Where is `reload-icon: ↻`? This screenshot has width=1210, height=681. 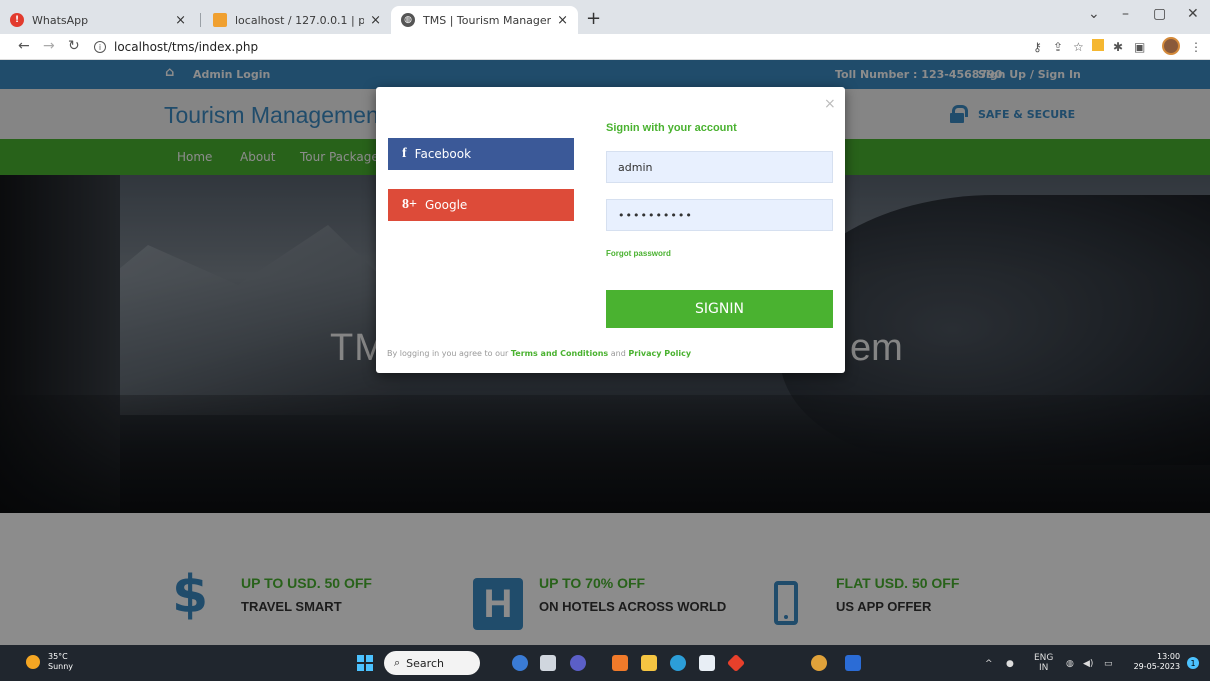 reload-icon: ↻ is located at coordinates (74, 46).